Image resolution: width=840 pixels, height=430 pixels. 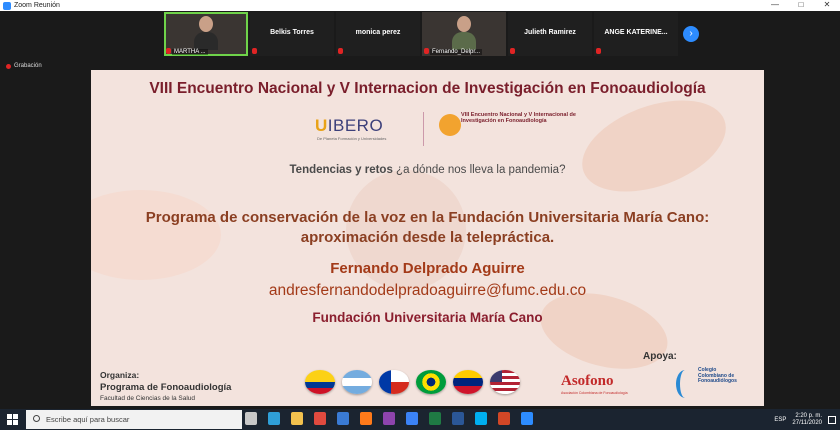 I want to click on excel-icon, so click(x=435, y=418).